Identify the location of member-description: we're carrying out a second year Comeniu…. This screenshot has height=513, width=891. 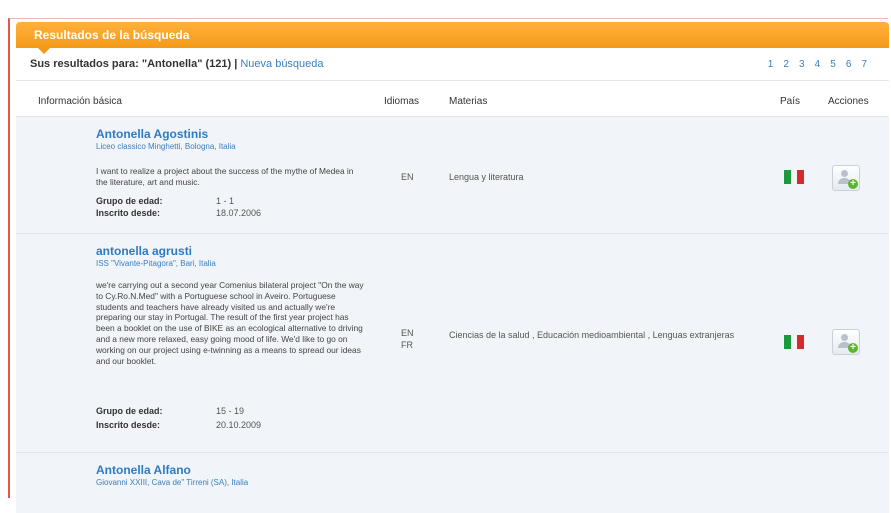
(230, 323).